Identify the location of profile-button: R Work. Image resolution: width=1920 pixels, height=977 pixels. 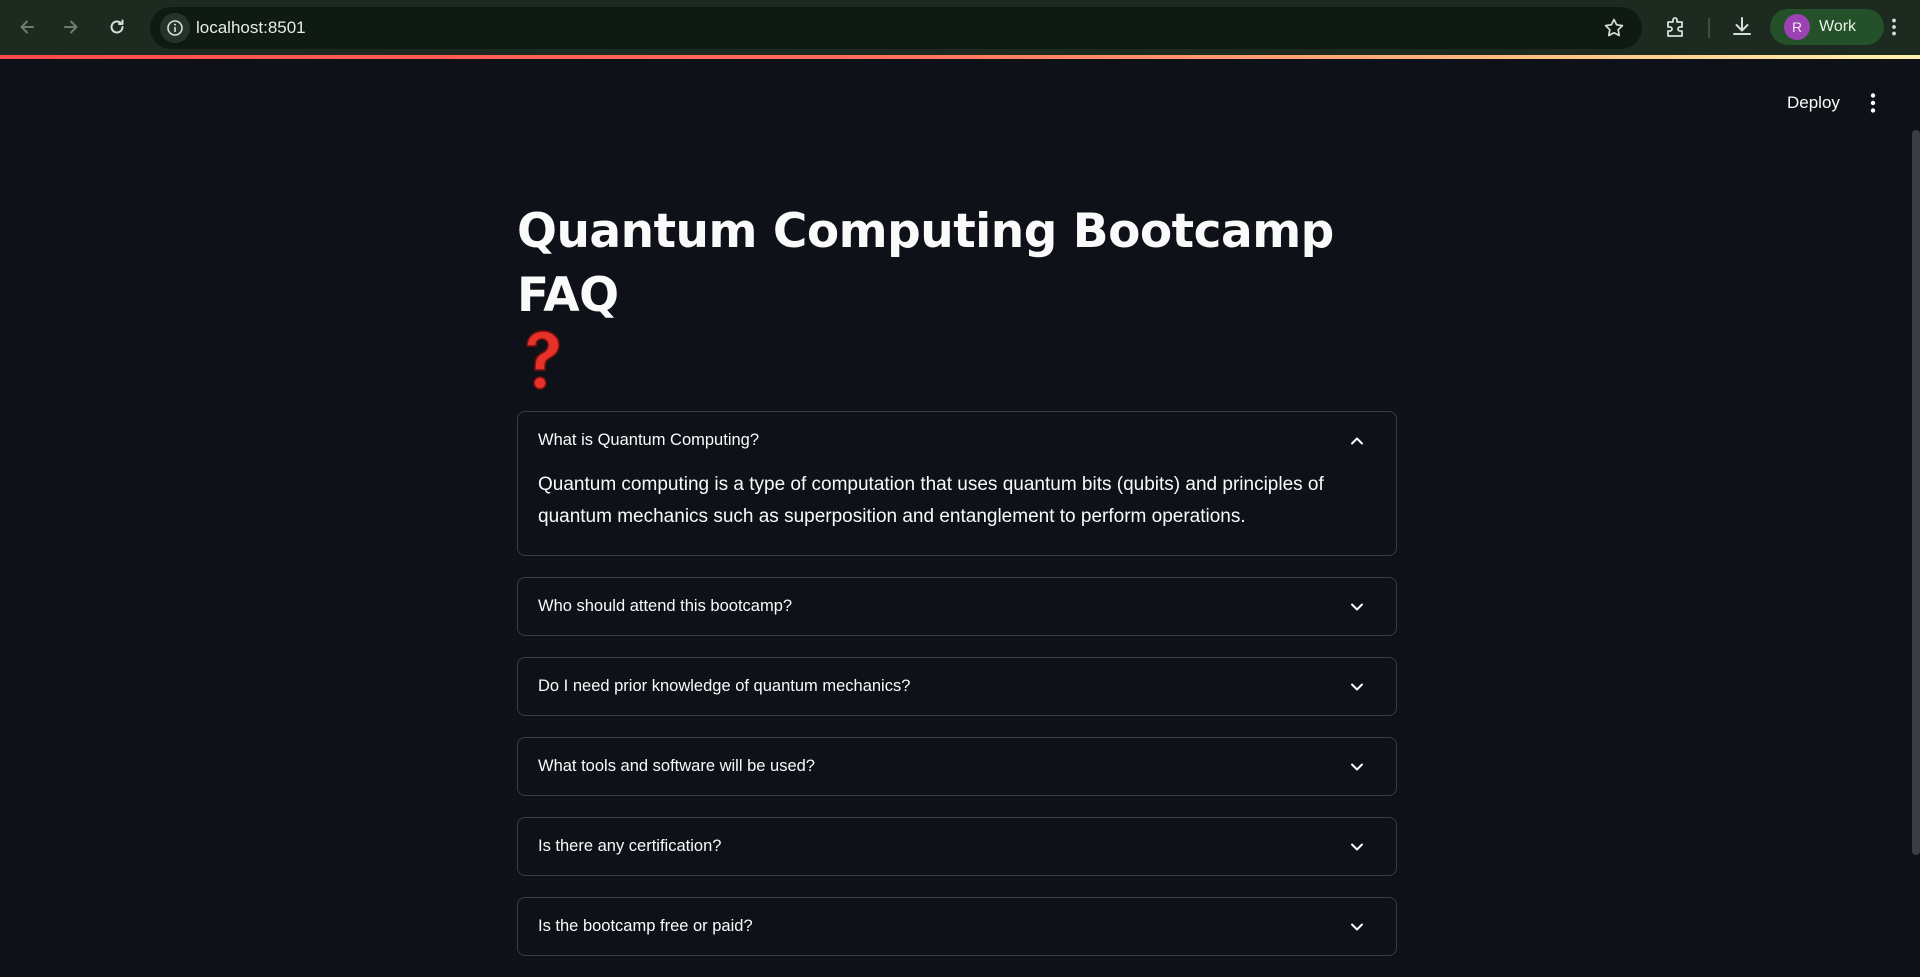
(1827, 27).